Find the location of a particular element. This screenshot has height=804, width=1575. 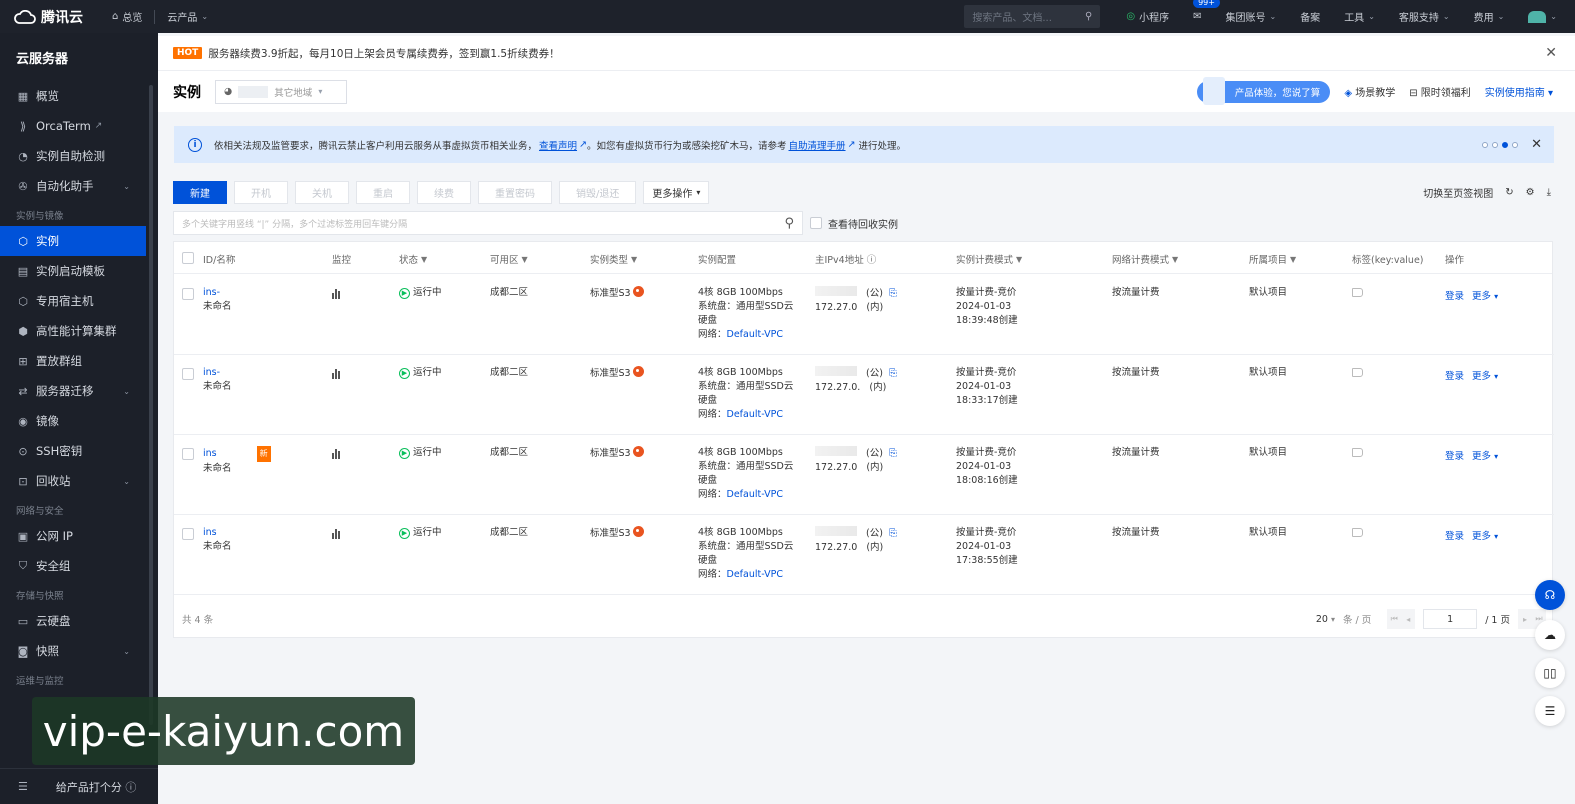

feedback-link: 给产品打个分 ⓘ is located at coordinates (96, 787).